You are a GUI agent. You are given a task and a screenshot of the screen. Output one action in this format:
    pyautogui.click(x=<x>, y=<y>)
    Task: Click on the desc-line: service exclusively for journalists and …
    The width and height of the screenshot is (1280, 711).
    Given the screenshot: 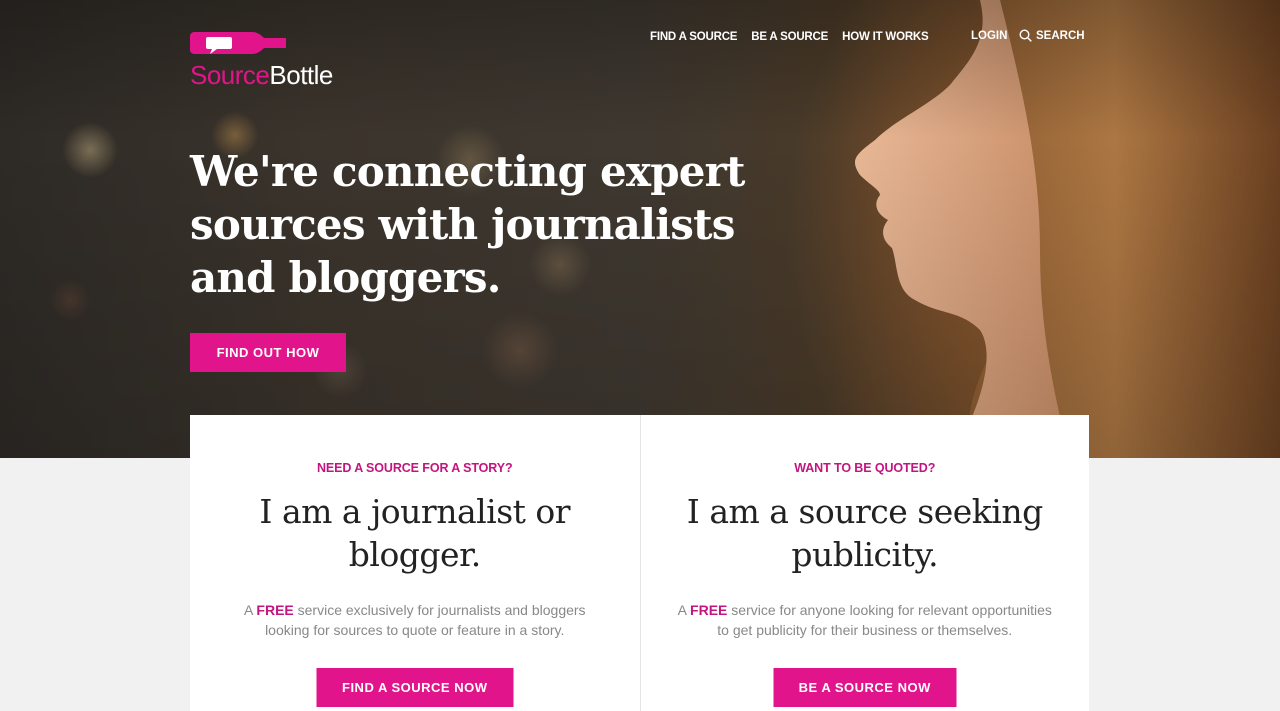 What is the action you would take?
    pyautogui.click(x=441, y=610)
    